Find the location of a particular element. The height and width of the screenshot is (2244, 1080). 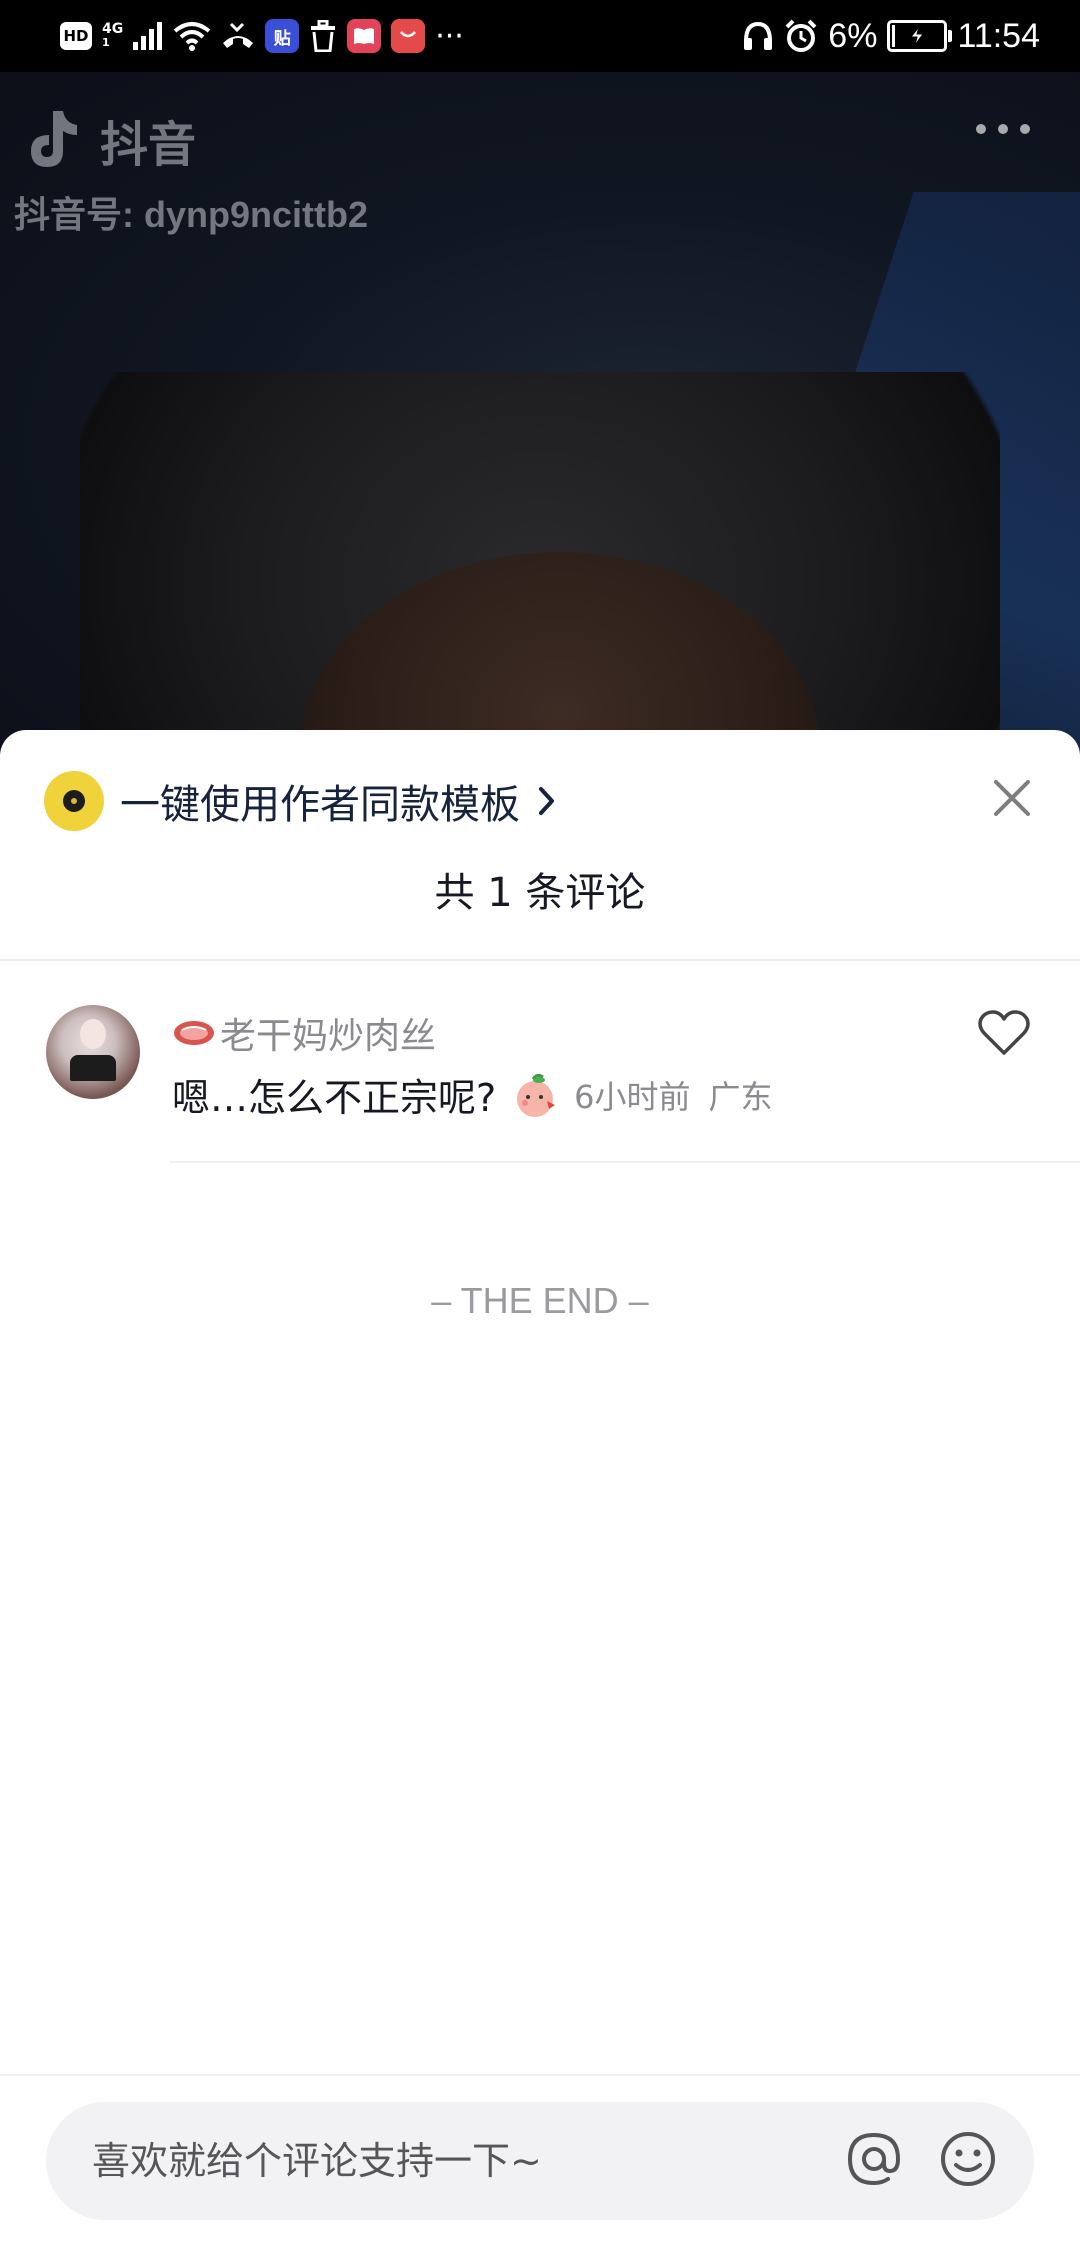

status-left: HD 4G 1 贴 ··· is located at coordinates (262, 36).